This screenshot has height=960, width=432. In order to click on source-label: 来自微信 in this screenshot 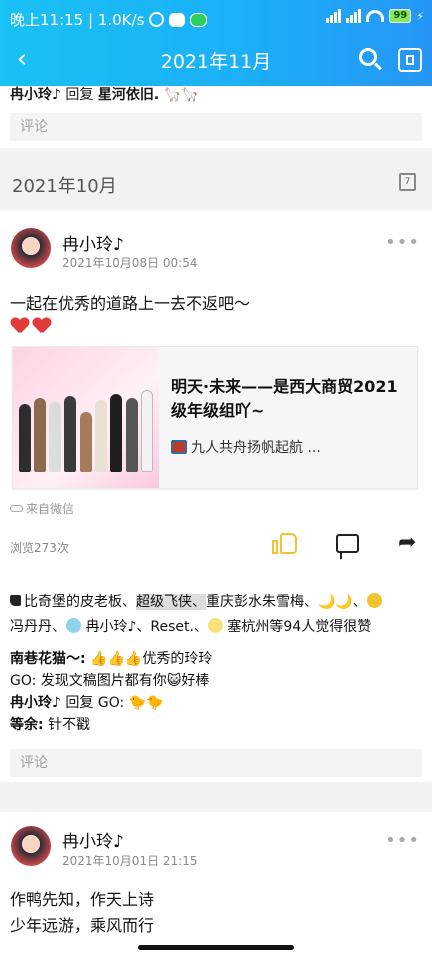, I will do `click(42, 508)`.